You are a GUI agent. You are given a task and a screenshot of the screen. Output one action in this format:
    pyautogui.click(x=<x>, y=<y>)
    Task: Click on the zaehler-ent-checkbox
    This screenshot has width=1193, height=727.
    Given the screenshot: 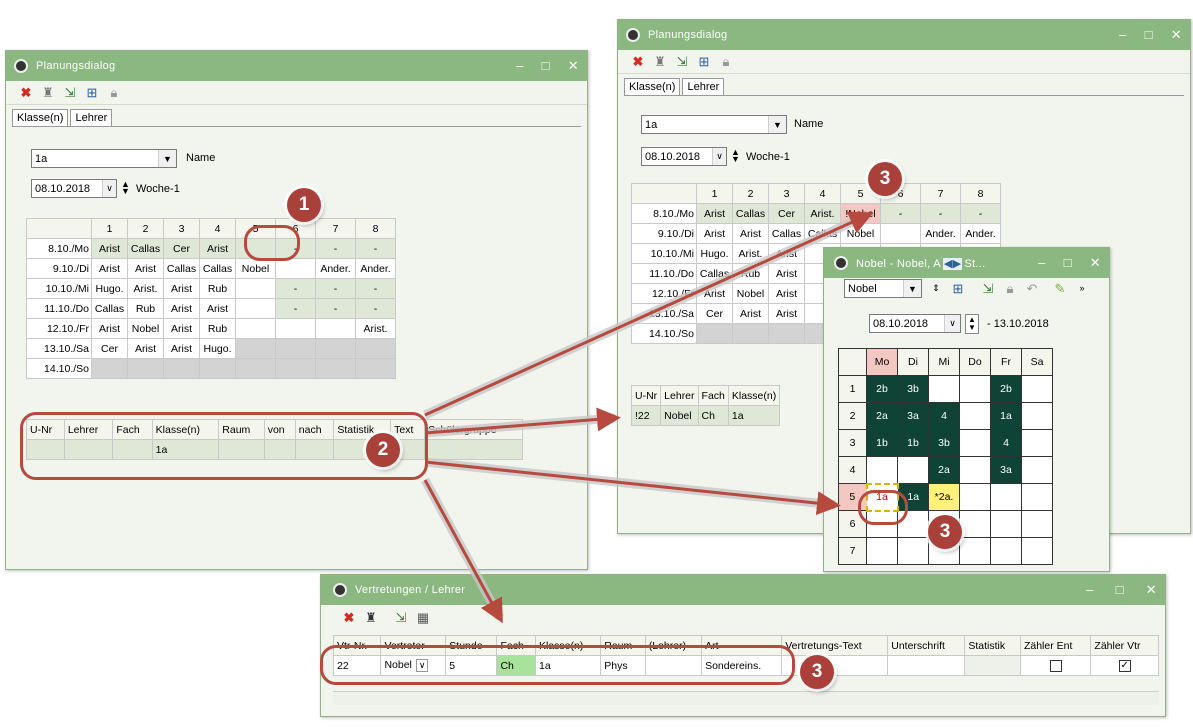 What is the action you would take?
    pyautogui.click(x=1055, y=665)
    